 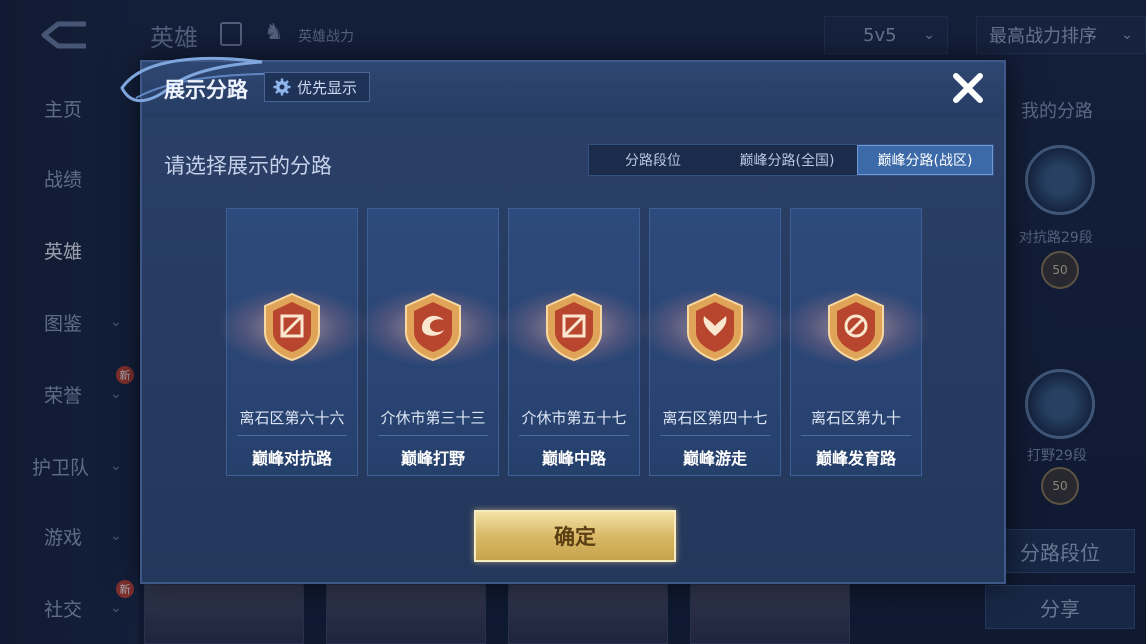 I want to click on lane-region-label: 离石区第六十六, so click(x=292, y=418).